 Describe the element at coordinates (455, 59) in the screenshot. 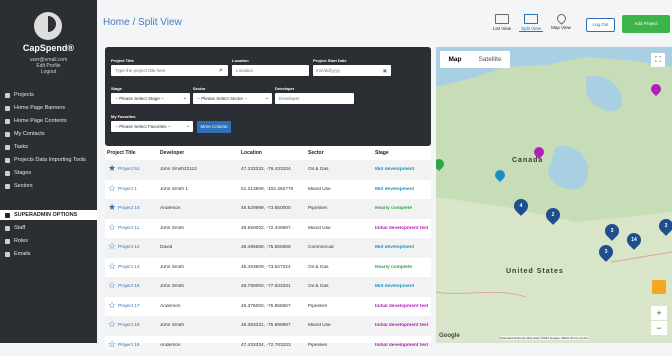

I see `map-tab: Map` at that location.